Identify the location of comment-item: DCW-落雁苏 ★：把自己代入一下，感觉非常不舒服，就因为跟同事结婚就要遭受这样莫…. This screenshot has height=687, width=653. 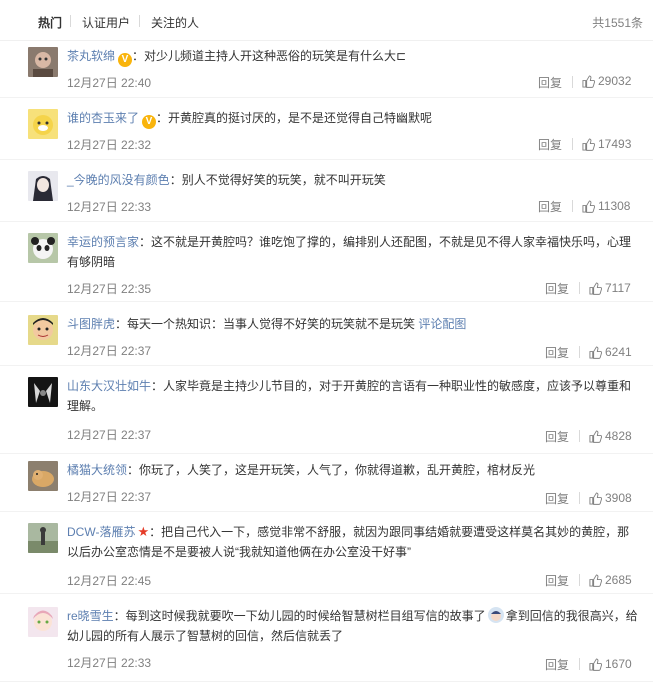
(326, 555).